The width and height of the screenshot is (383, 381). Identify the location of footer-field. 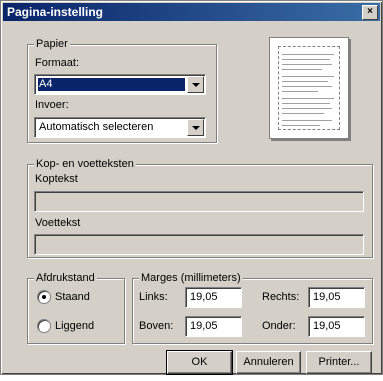
(199, 244).